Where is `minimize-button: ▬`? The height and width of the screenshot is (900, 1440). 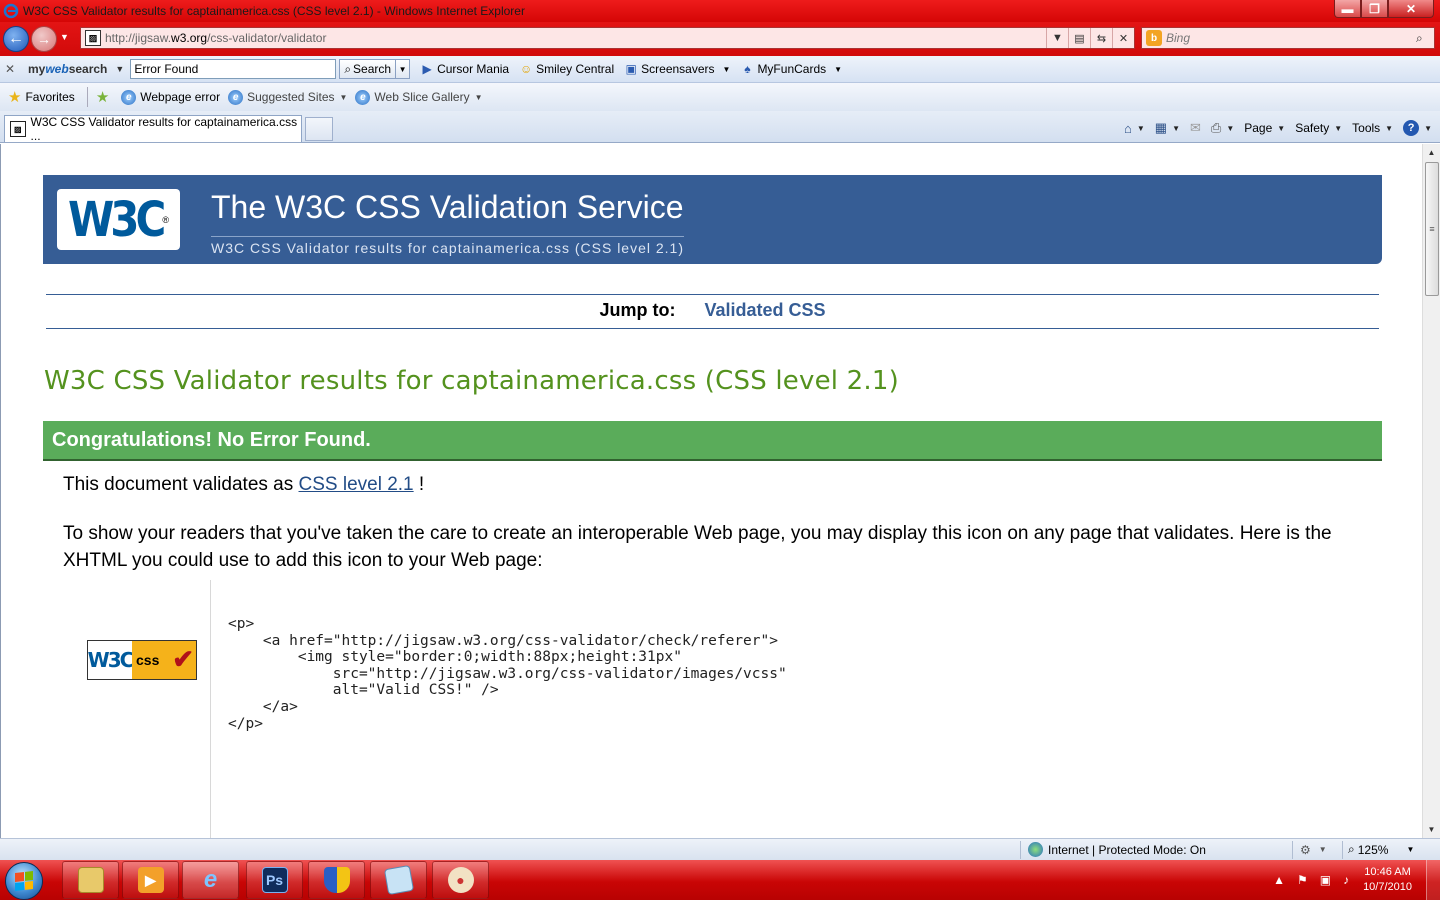 minimize-button: ▬ is located at coordinates (1347, 9).